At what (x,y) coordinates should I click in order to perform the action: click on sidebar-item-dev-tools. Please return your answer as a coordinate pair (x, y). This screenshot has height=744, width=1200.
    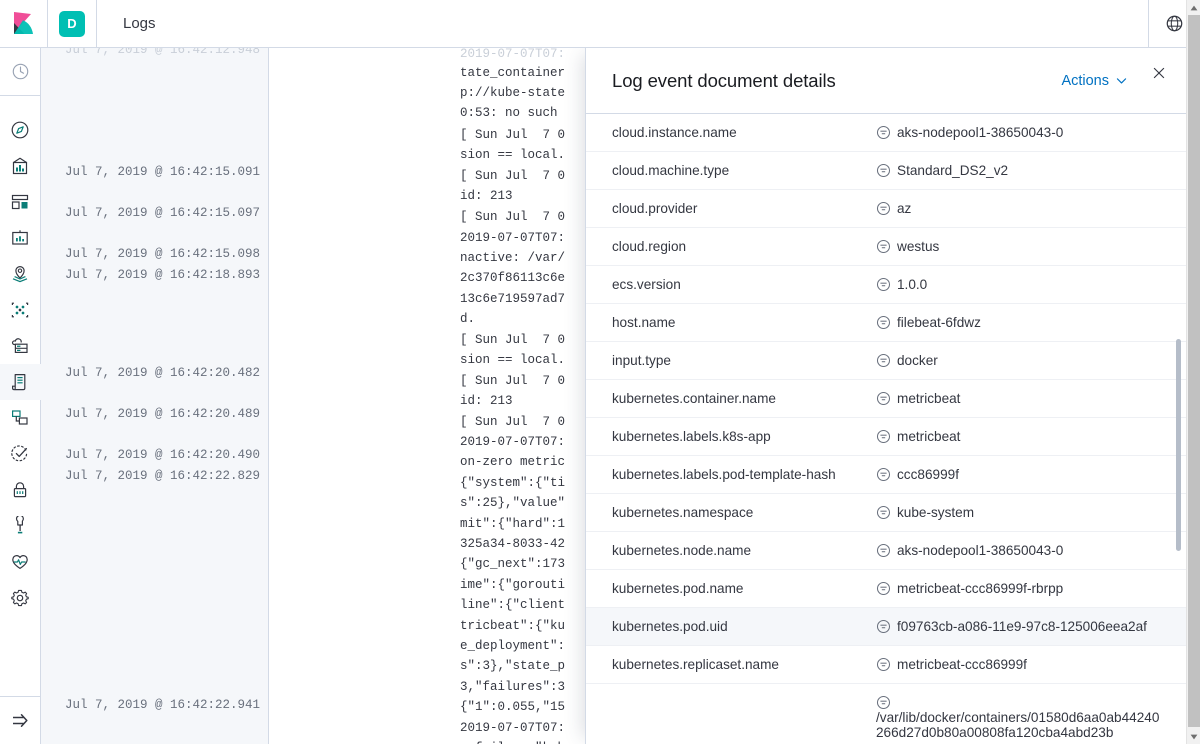
    Looking at the image, I should click on (20, 526).